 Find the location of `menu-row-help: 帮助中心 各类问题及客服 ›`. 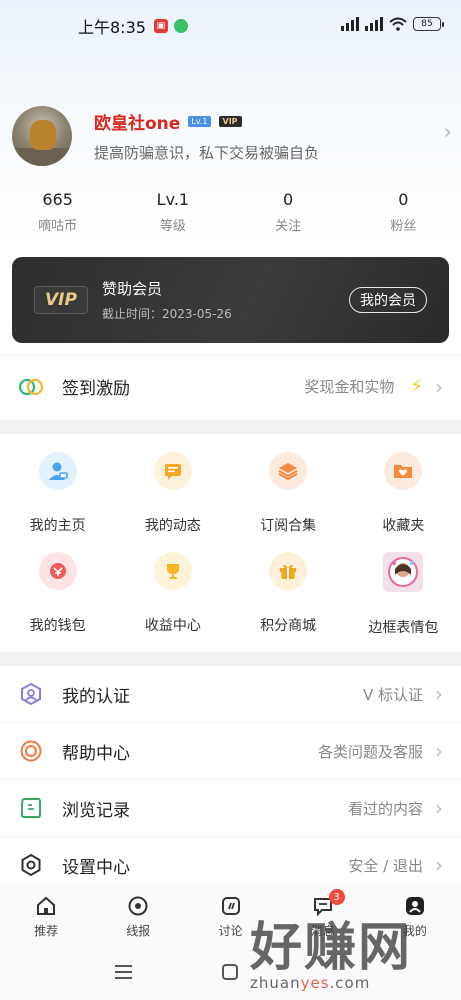

menu-row-help: 帮助中心 各类问题及客服 › is located at coordinates (230, 751).